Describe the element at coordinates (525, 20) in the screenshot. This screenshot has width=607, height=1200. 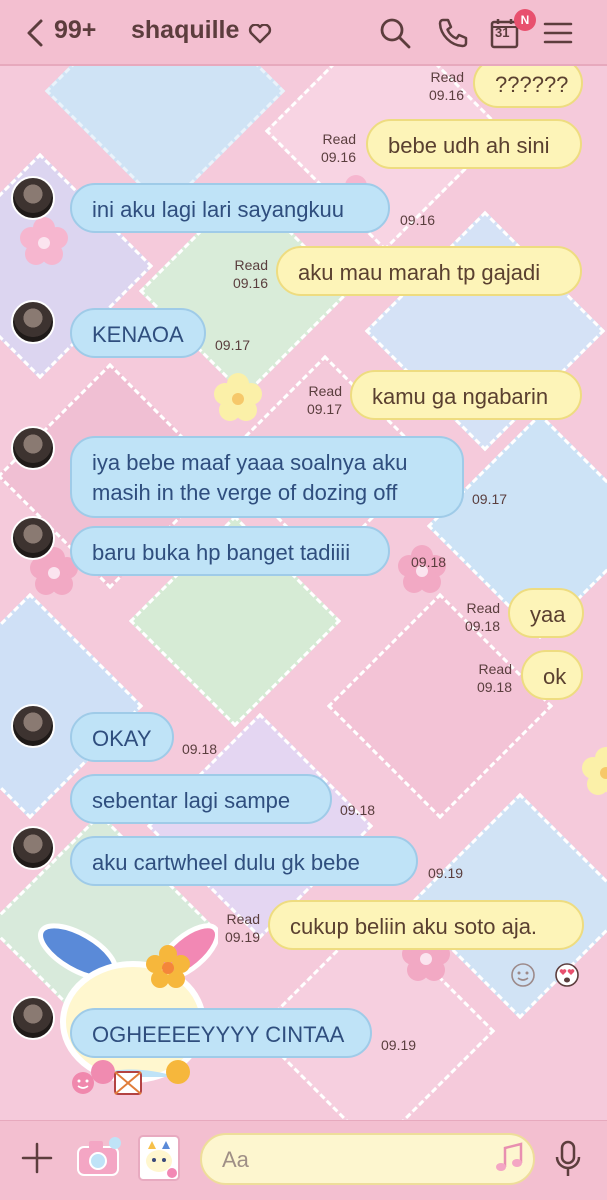
I see `notification-badge: N` at that location.